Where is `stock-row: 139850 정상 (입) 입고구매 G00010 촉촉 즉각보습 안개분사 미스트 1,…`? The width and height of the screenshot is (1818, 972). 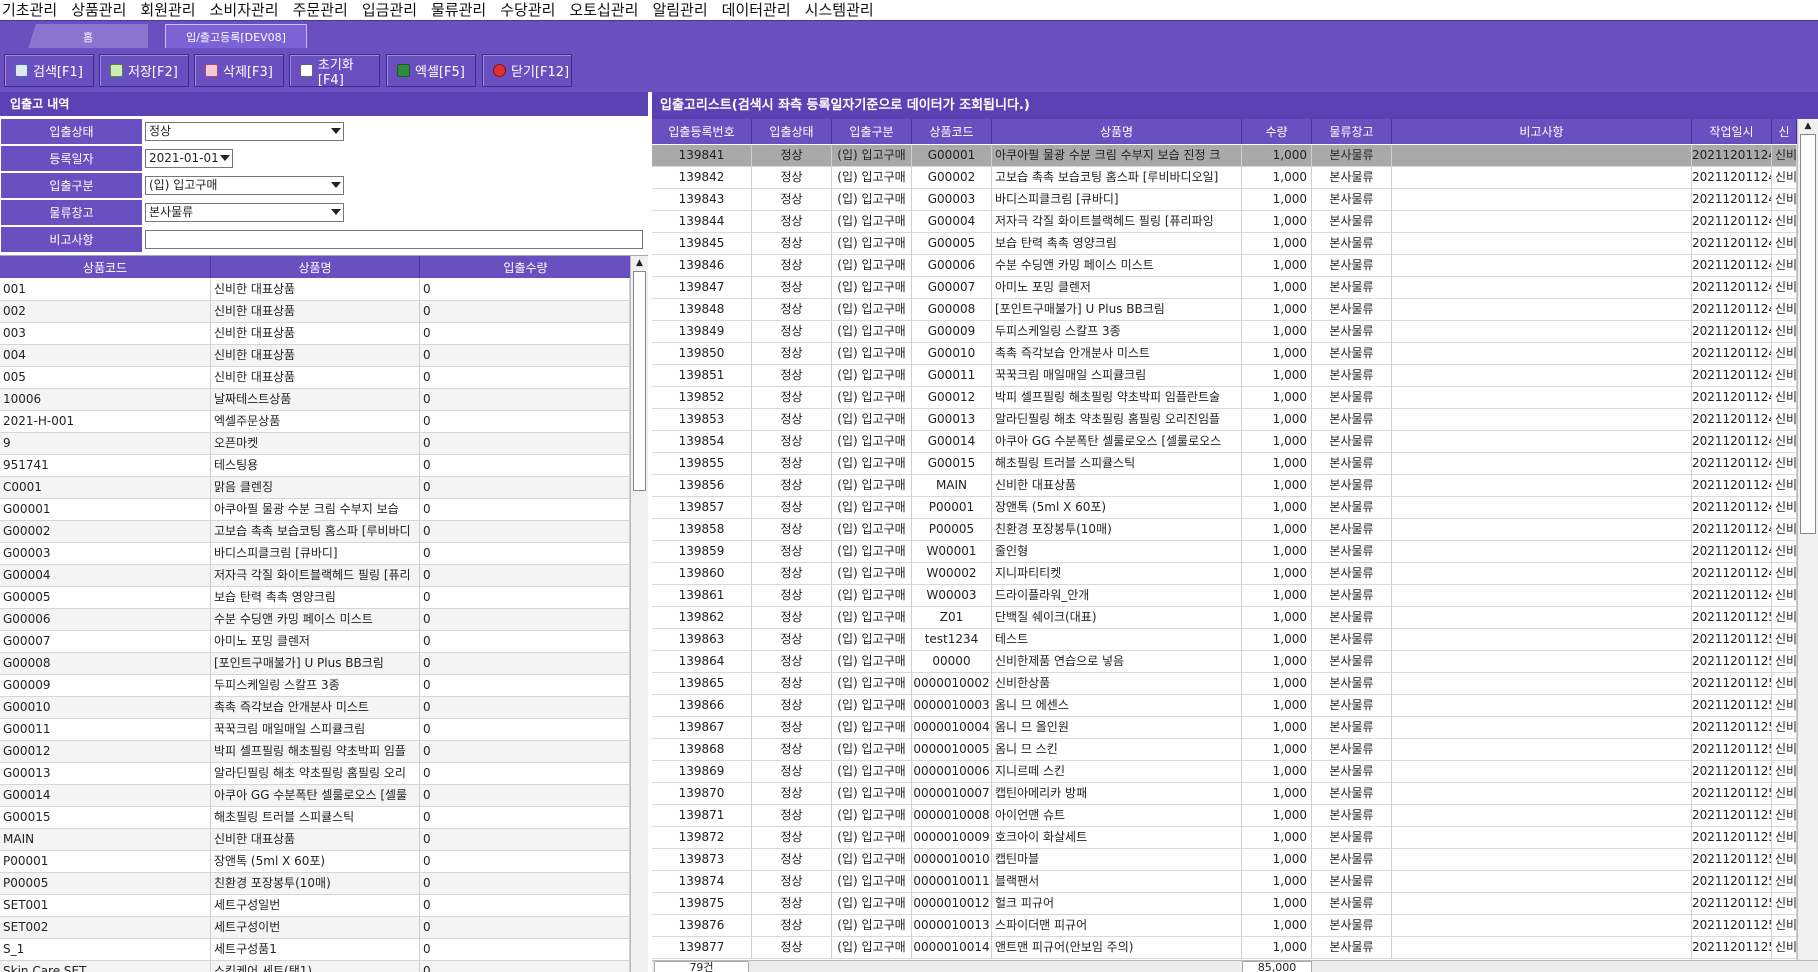
stock-row: 139850 정상 (입) 입고구매 G00010 촉촉 즉각보습 안개분사 미스트 1,… is located at coordinates (1224, 354).